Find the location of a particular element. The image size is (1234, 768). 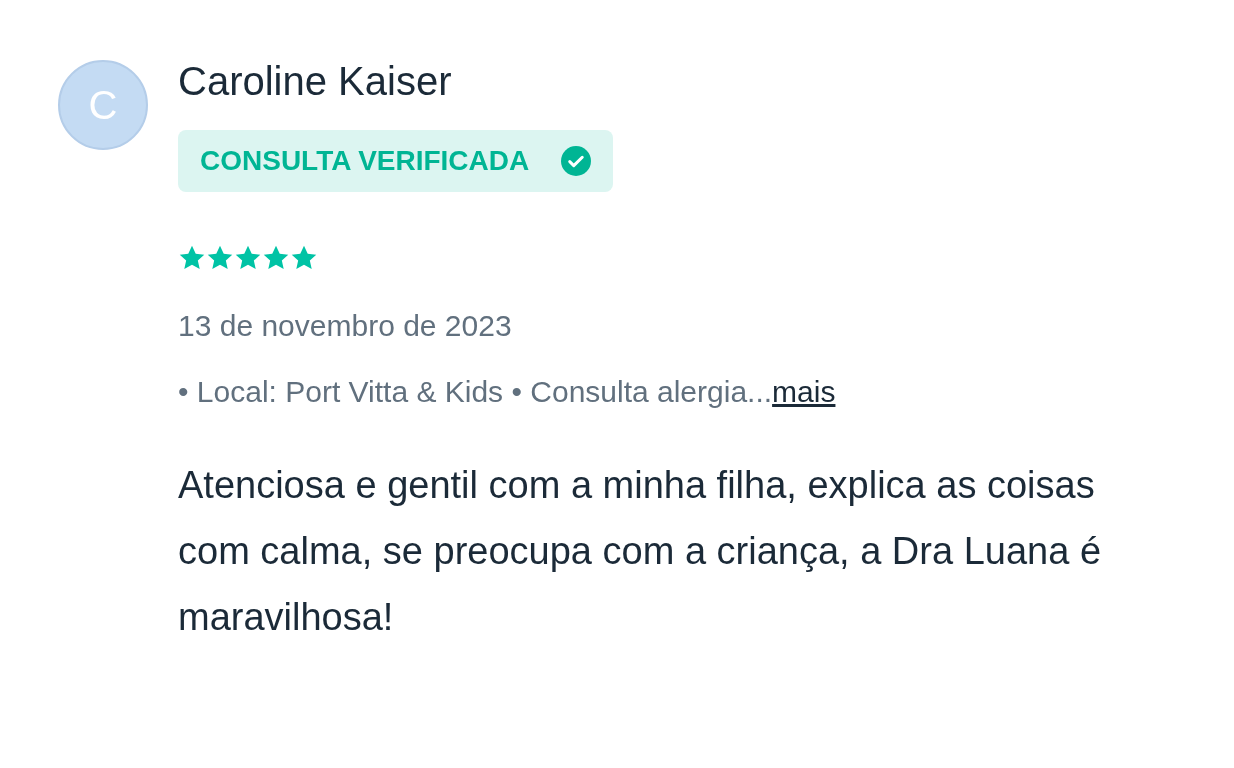

badge-label: CONSULTA VERIFICADA is located at coordinates (365, 161).